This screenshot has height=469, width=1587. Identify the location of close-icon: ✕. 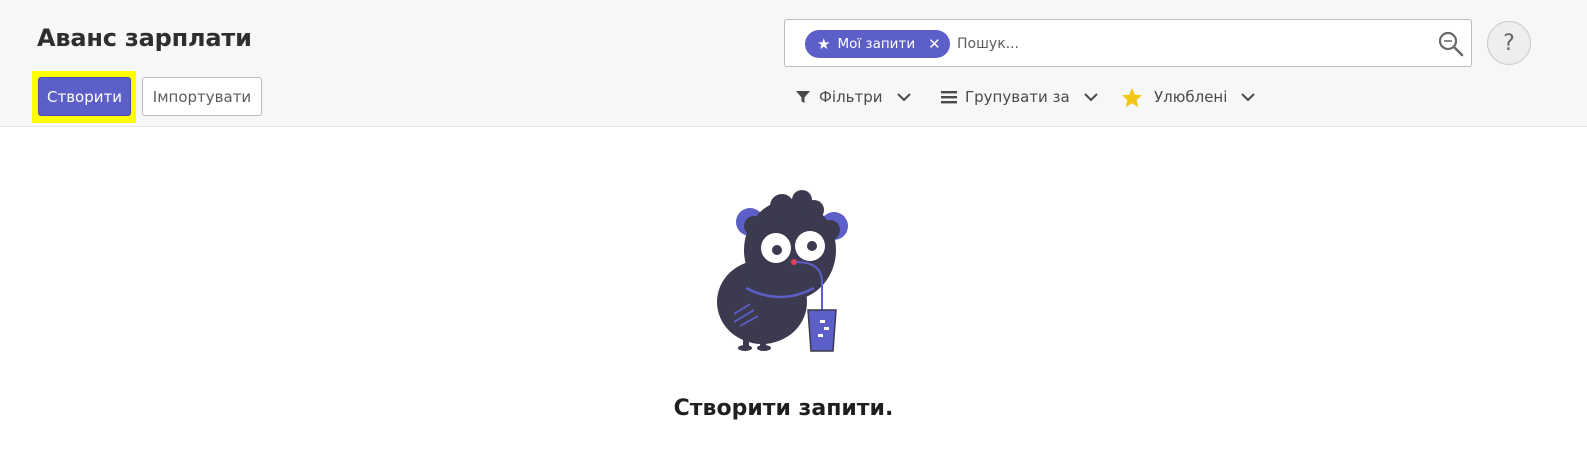
(934, 44).